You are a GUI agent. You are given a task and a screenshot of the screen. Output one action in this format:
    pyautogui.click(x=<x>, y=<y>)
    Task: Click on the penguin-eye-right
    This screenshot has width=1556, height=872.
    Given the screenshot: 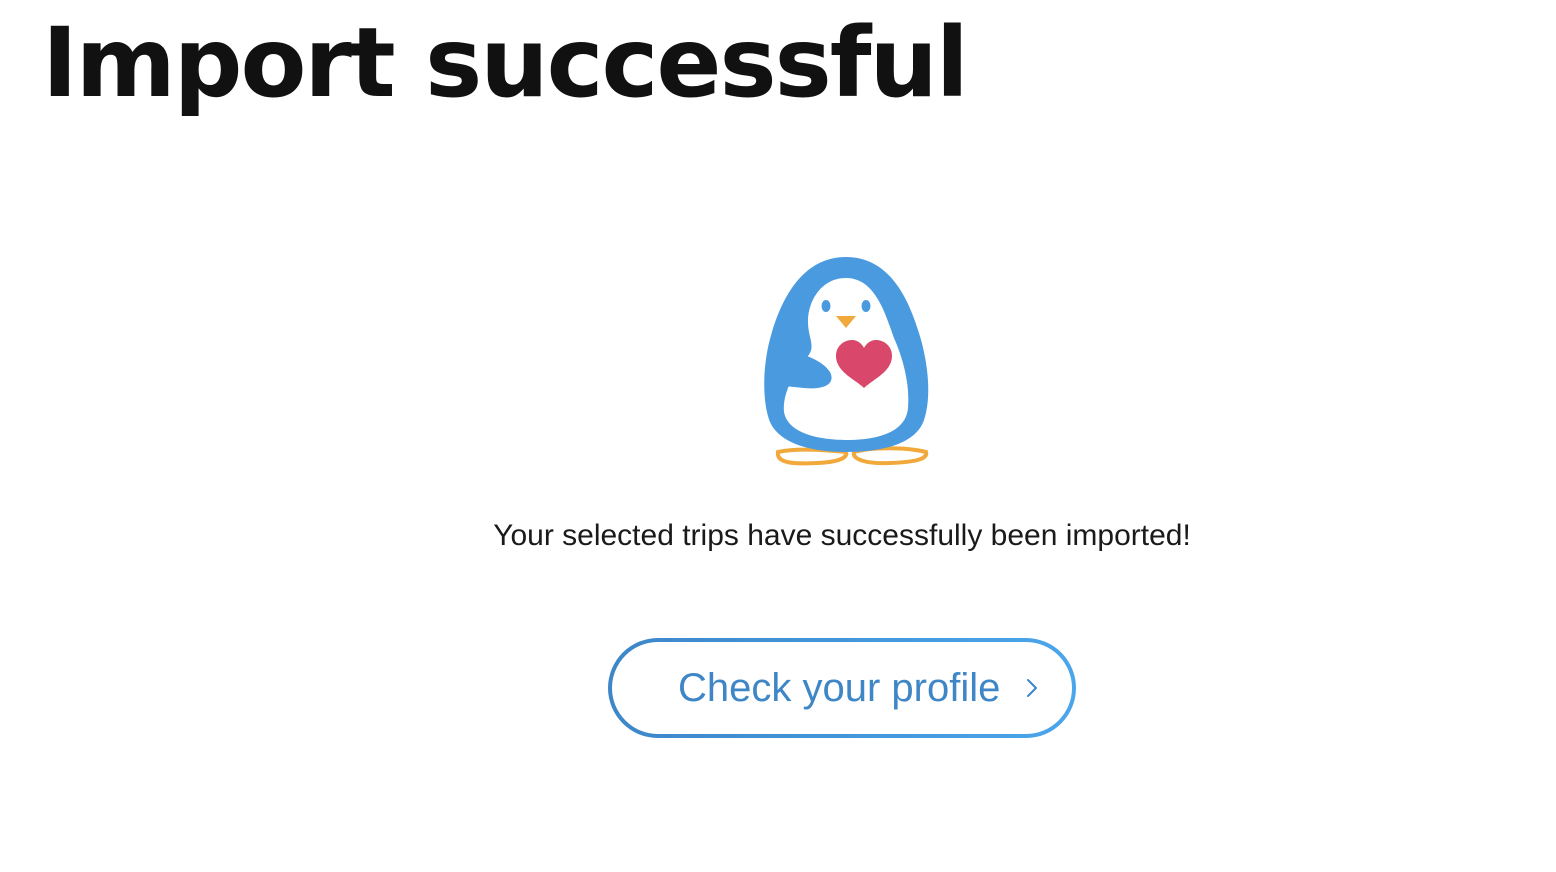 What is the action you would take?
    pyautogui.click(x=866, y=306)
    